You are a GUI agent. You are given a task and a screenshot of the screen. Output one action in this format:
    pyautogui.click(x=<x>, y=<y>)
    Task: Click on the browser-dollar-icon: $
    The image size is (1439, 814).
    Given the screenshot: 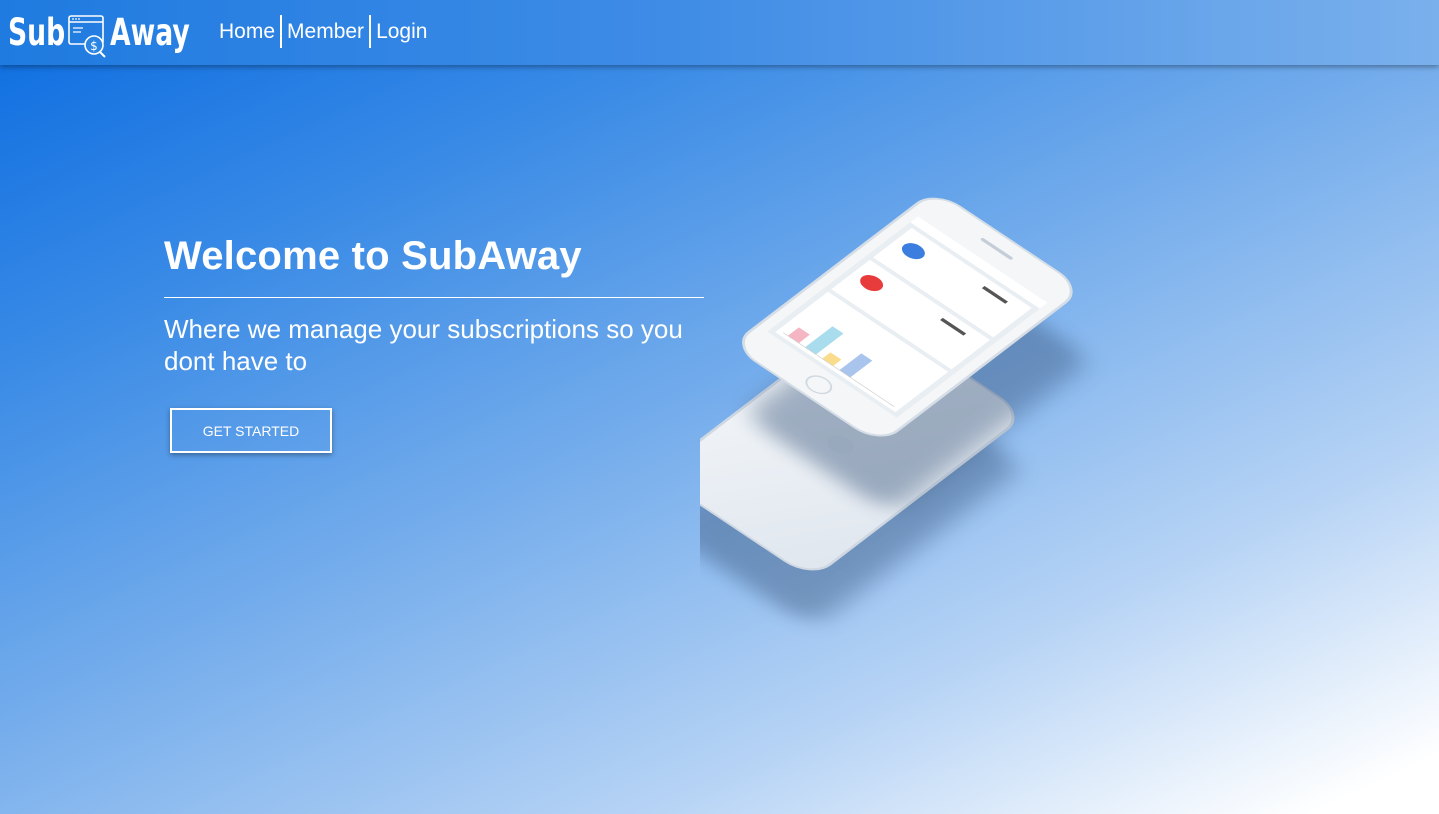 What is the action you would take?
    pyautogui.click(x=87, y=36)
    